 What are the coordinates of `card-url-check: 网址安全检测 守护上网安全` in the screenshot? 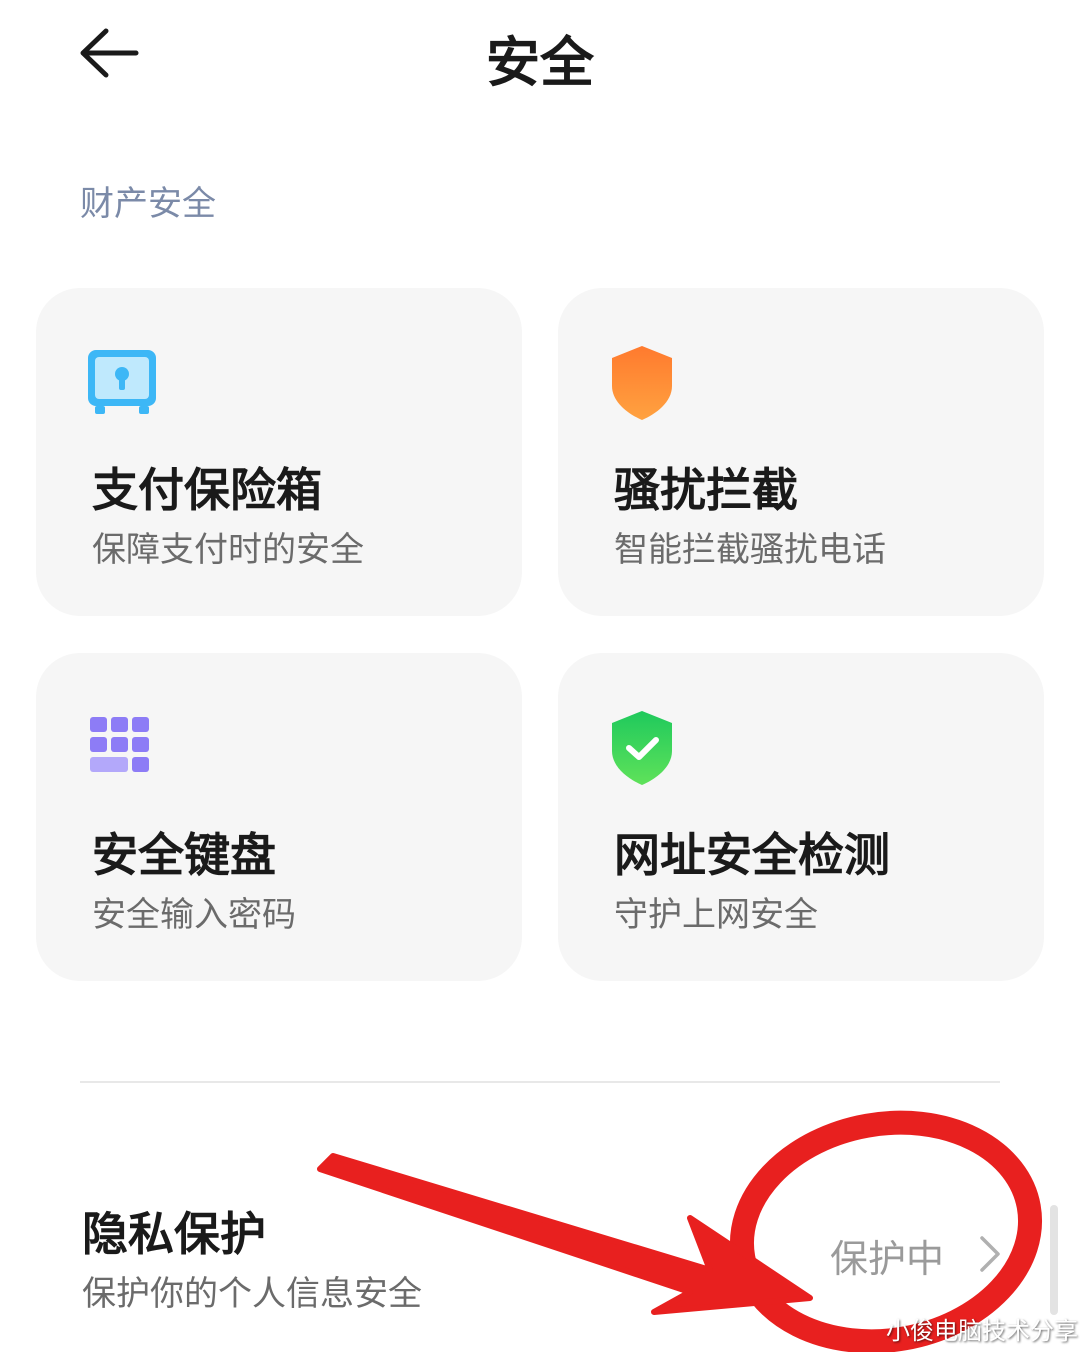 It's located at (801, 817).